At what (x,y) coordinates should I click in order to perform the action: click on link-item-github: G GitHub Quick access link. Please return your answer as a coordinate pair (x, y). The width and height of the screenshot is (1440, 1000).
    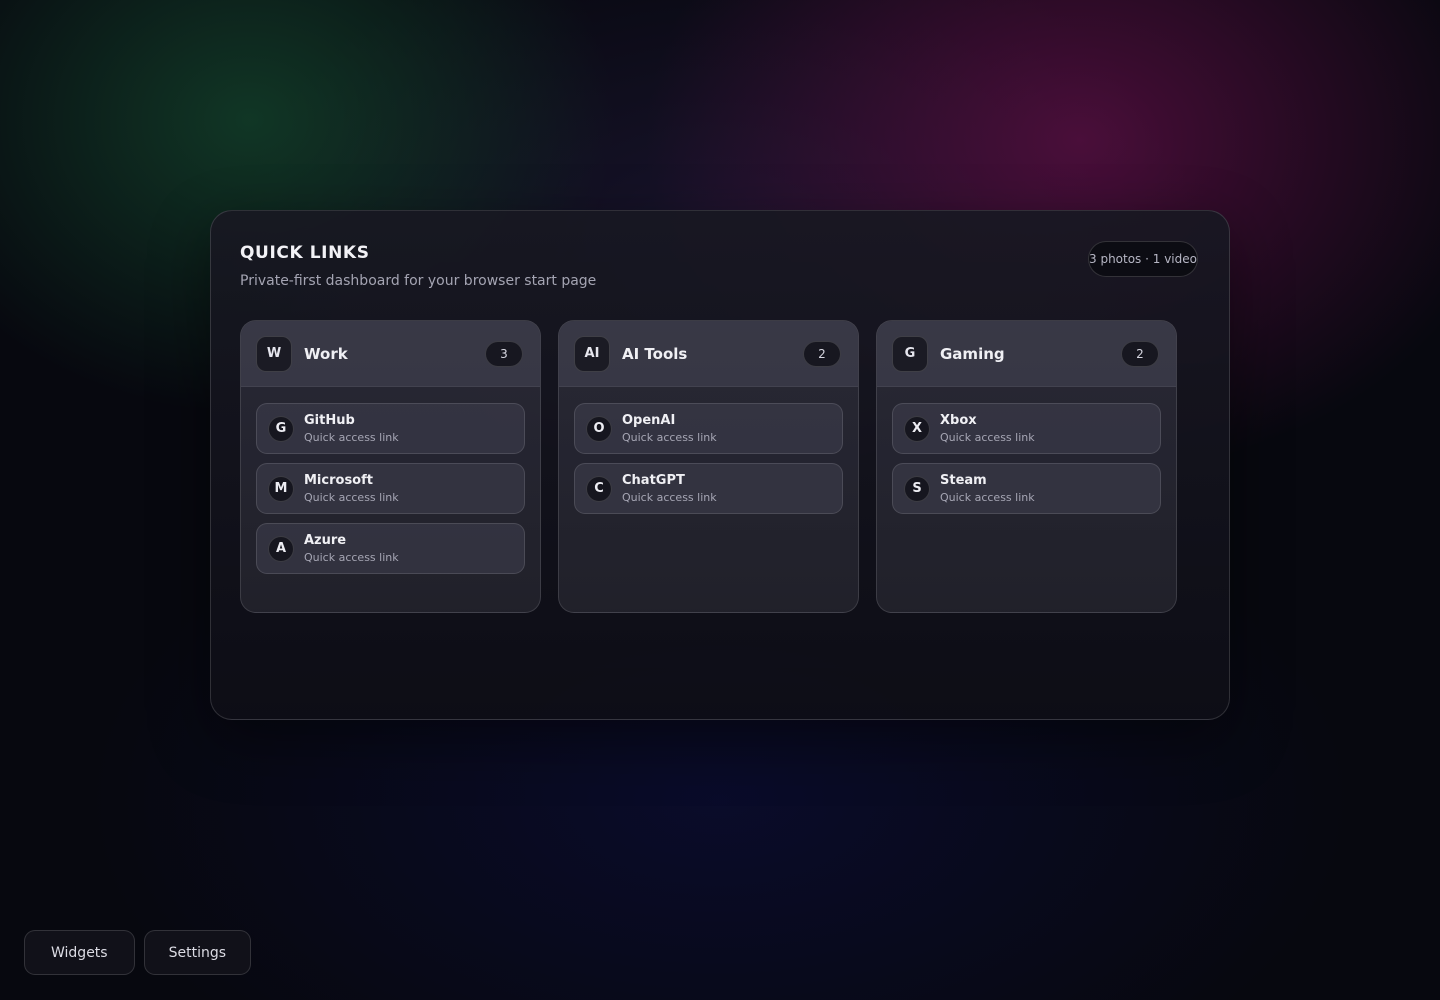
    Looking at the image, I should click on (390, 428).